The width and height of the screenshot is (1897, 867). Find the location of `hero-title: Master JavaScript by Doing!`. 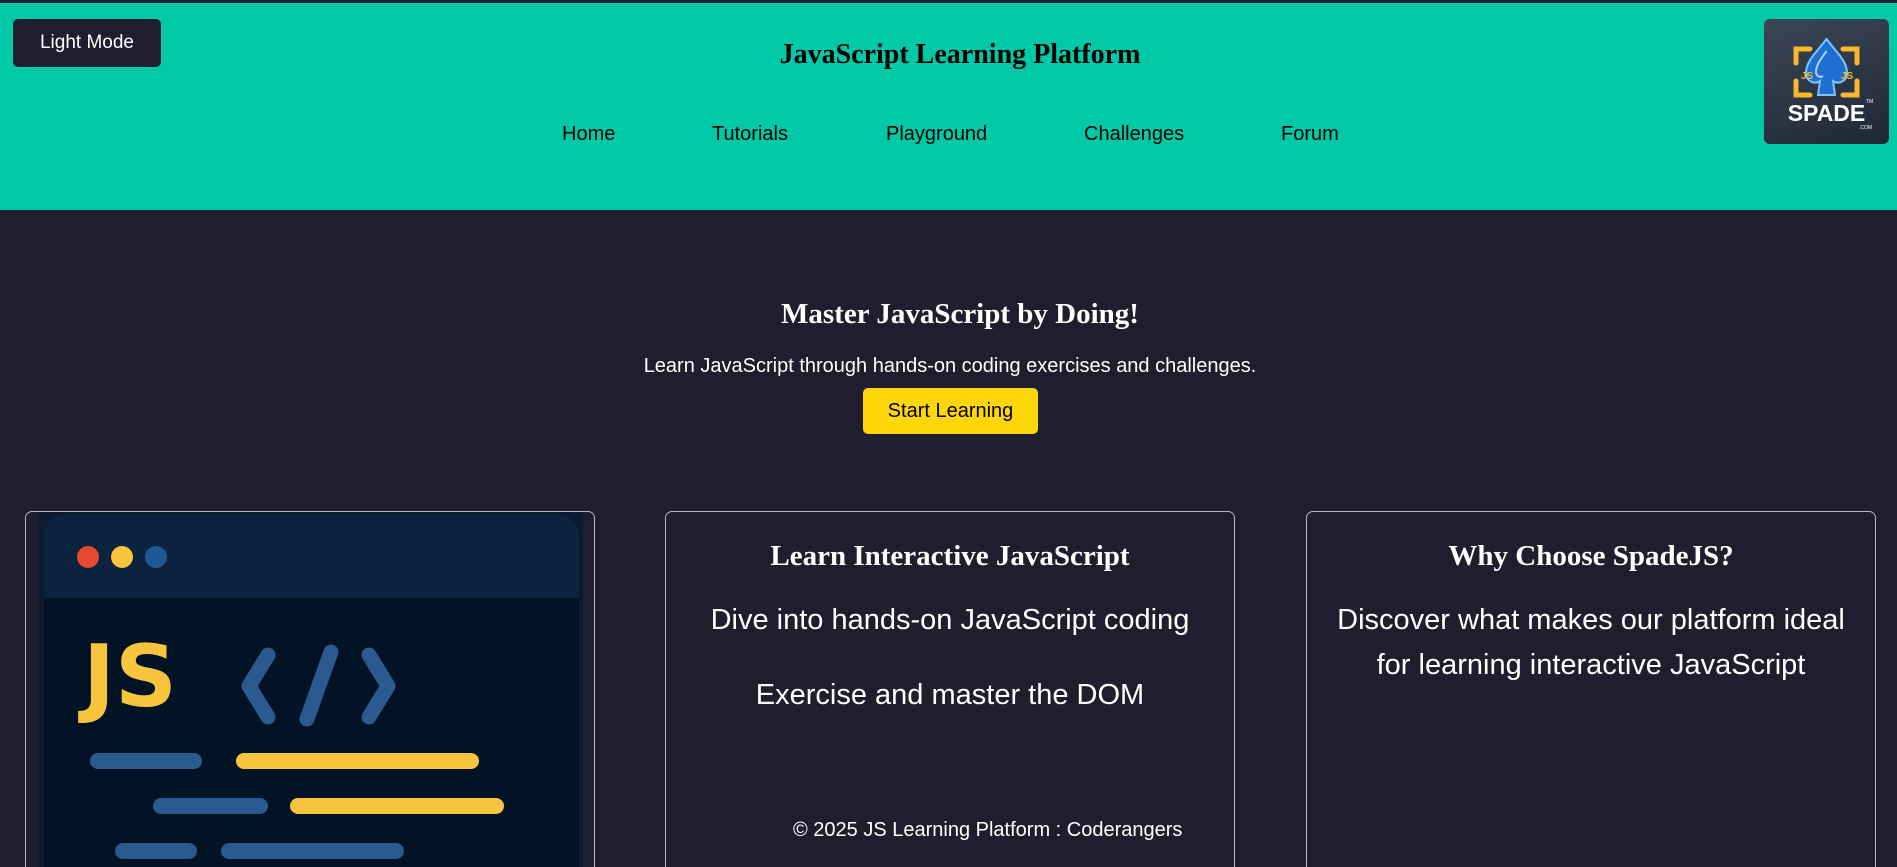

hero-title: Master JavaScript by Doing! is located at coordinates (960, 314).